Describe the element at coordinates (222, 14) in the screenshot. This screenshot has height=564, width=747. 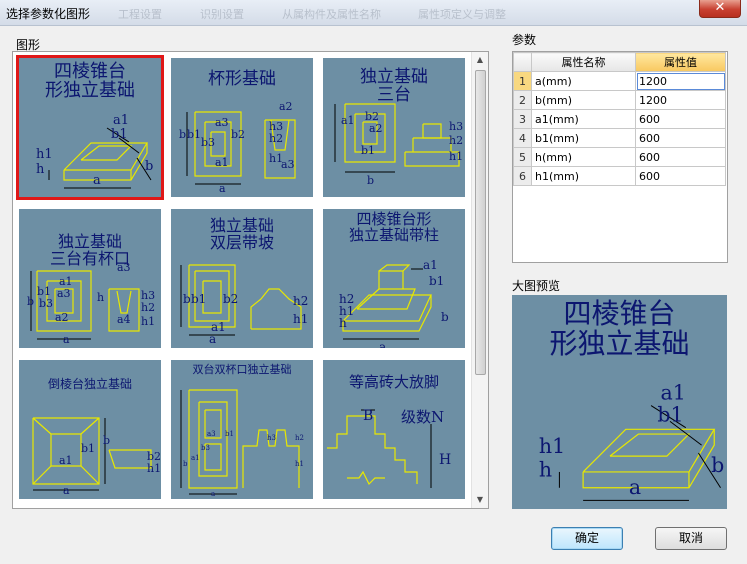
I see `ghost-tab: 识别设置` at that location.